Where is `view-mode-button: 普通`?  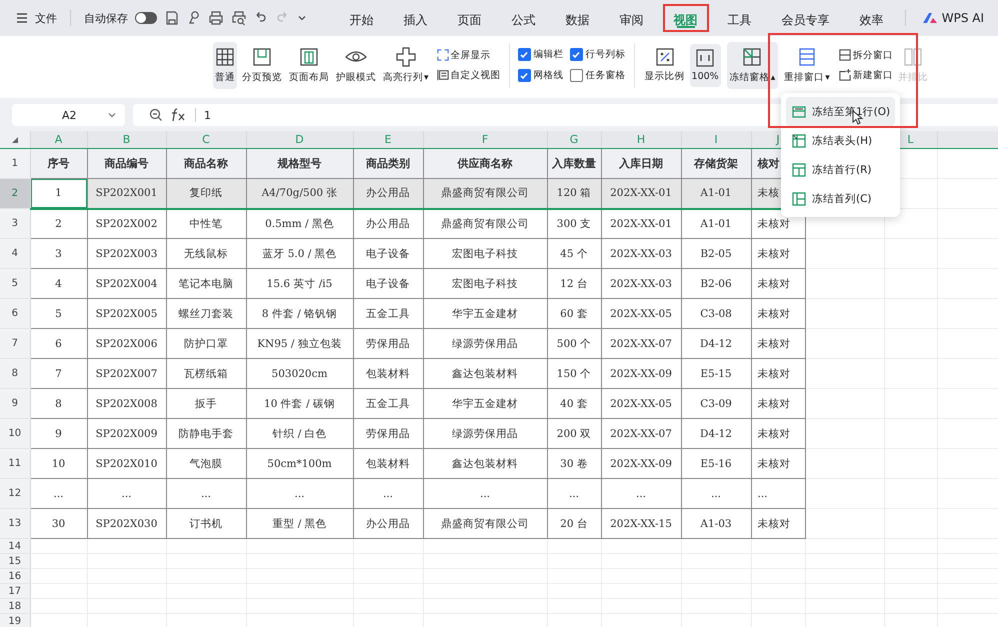
view-mode-button: 普通 is located at coordinates (225, 65).